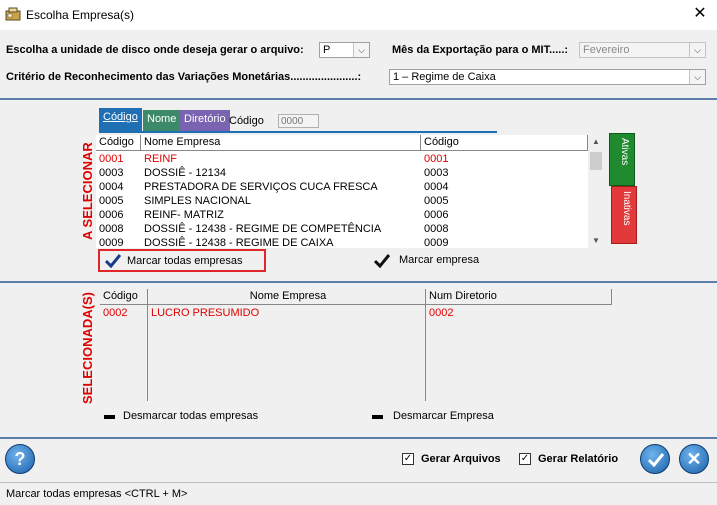  What do you see at coordinates (436, 229) in the screenshot?
I see `cell-code2: 0008` at bounding box center [436, 229].